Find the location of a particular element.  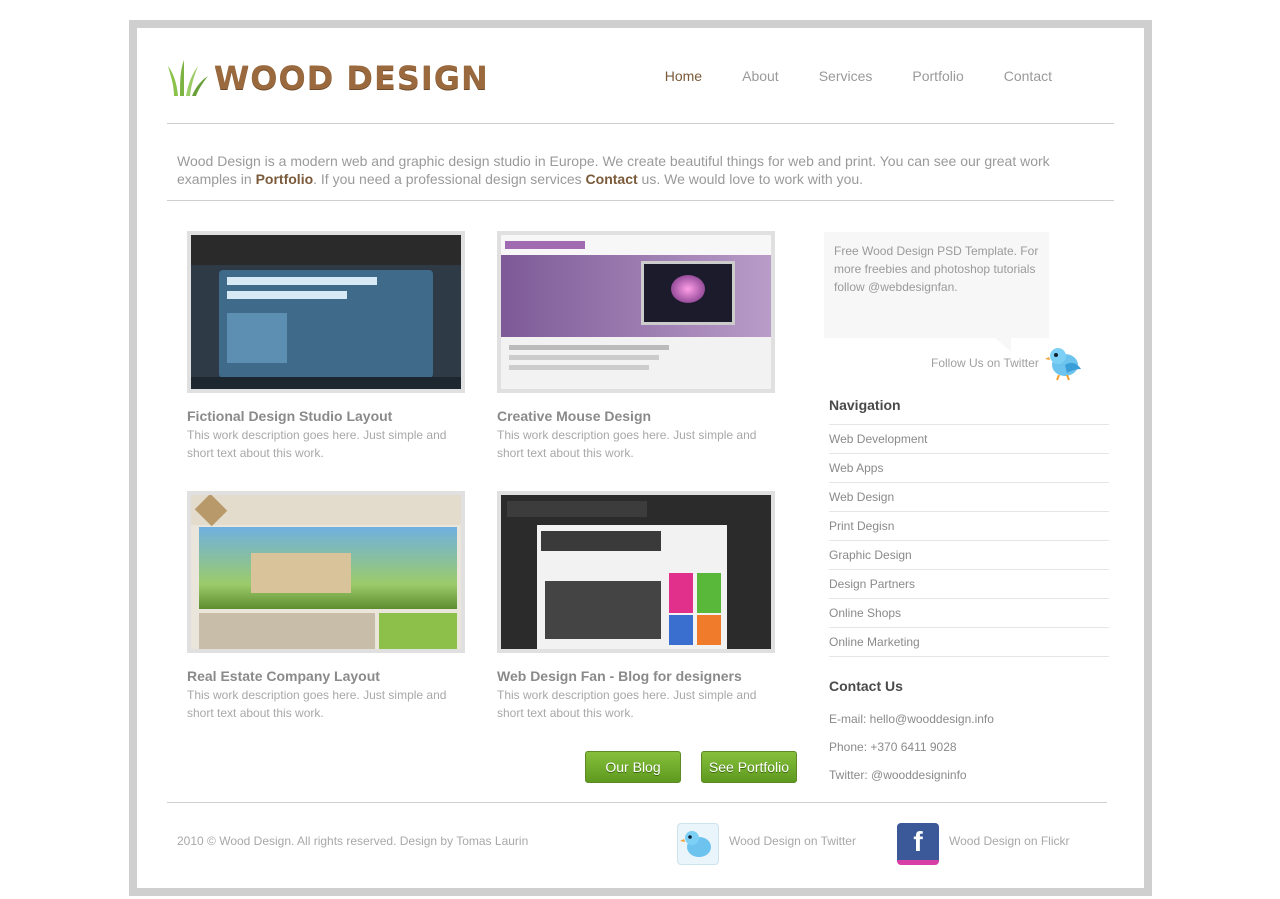

contact-phone: Phone: +370 6411 9028 is located at coordinates (893, 747).